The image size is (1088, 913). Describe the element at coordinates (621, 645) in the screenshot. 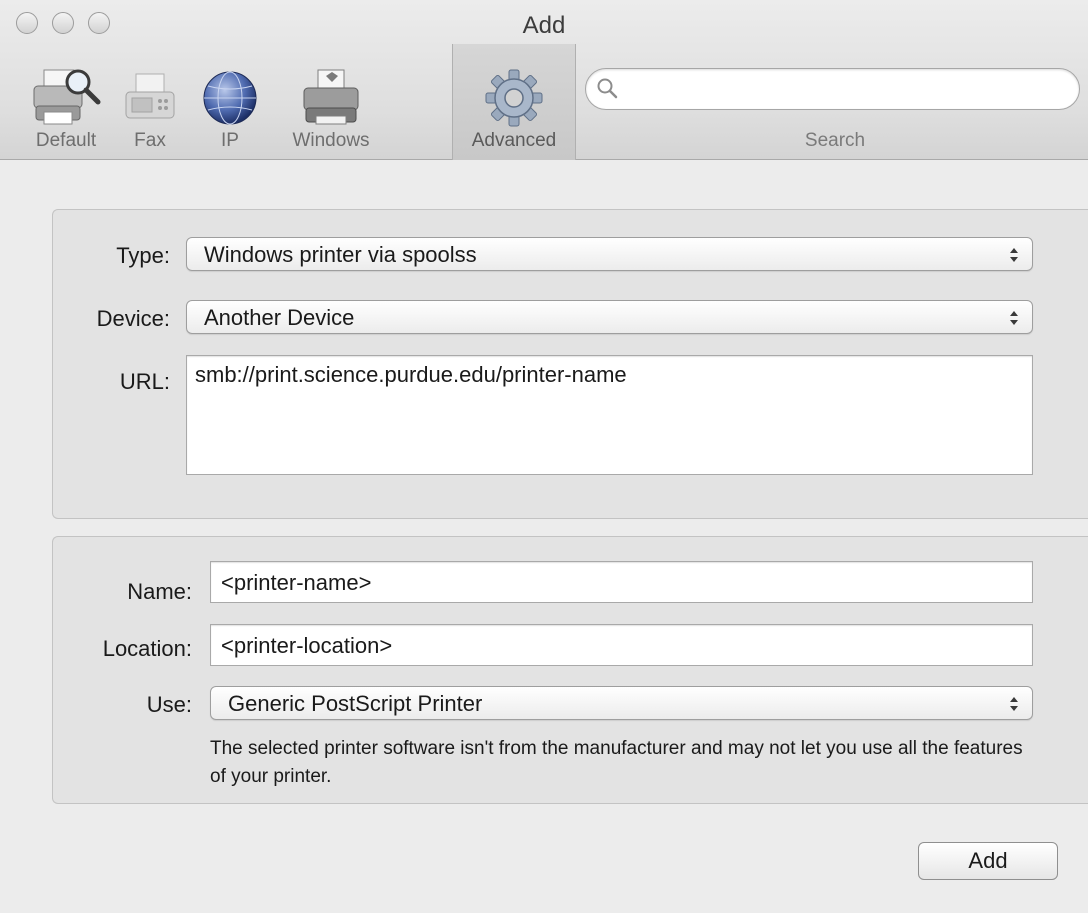

I see `location-field: <printer-location>` at that location.